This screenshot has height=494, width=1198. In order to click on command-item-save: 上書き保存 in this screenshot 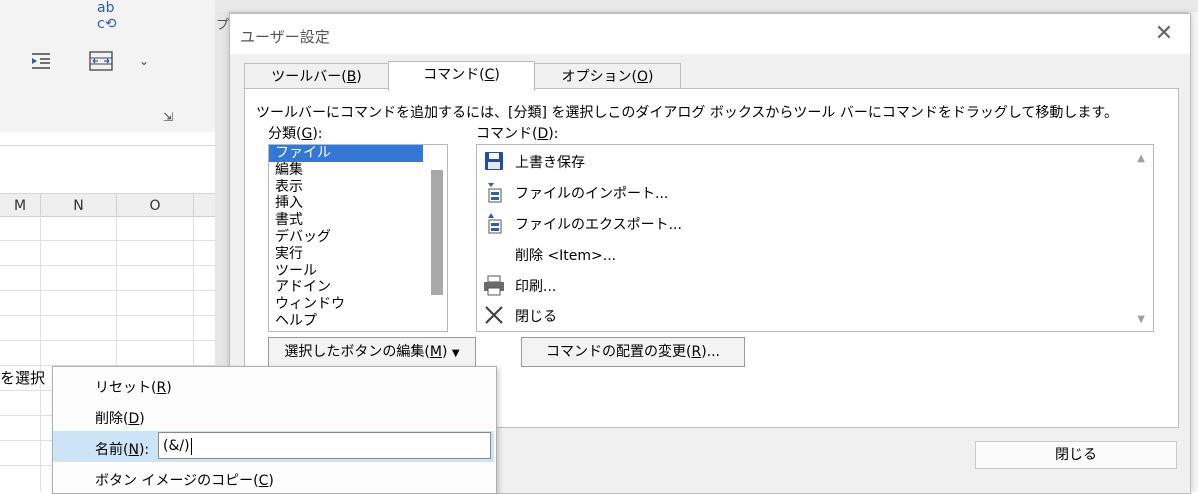, I will do `click(793, 161)`.